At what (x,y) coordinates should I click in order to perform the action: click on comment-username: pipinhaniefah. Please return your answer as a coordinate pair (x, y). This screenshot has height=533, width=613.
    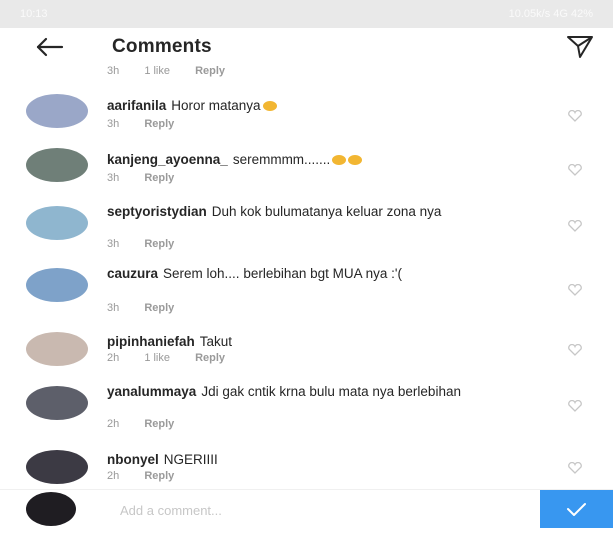
    Looking at the image, I should click on (151, 341).